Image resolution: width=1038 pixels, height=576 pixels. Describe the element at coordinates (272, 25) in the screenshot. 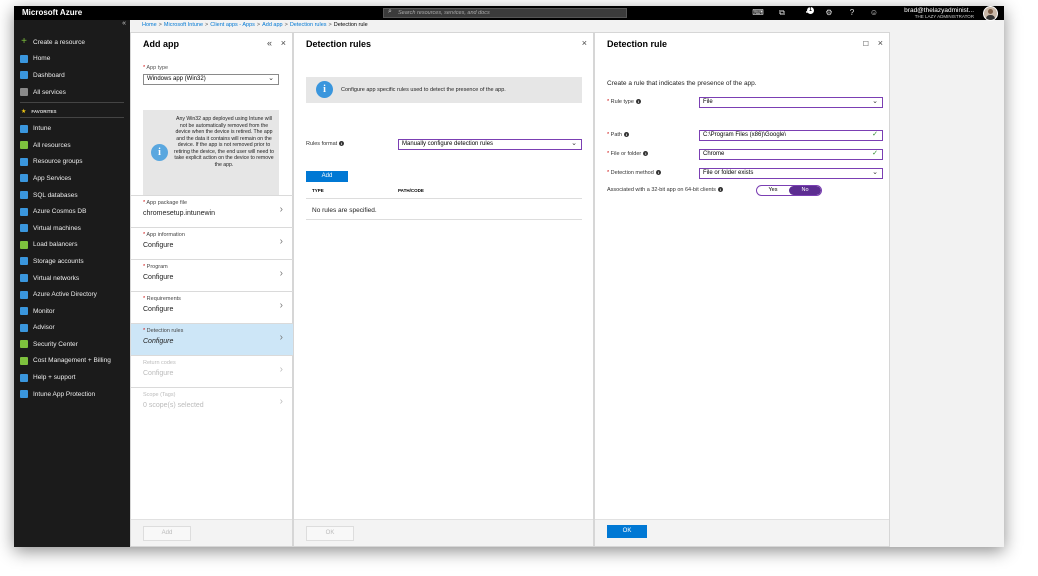

I see `breadcrumb-link: Add app` at that location.